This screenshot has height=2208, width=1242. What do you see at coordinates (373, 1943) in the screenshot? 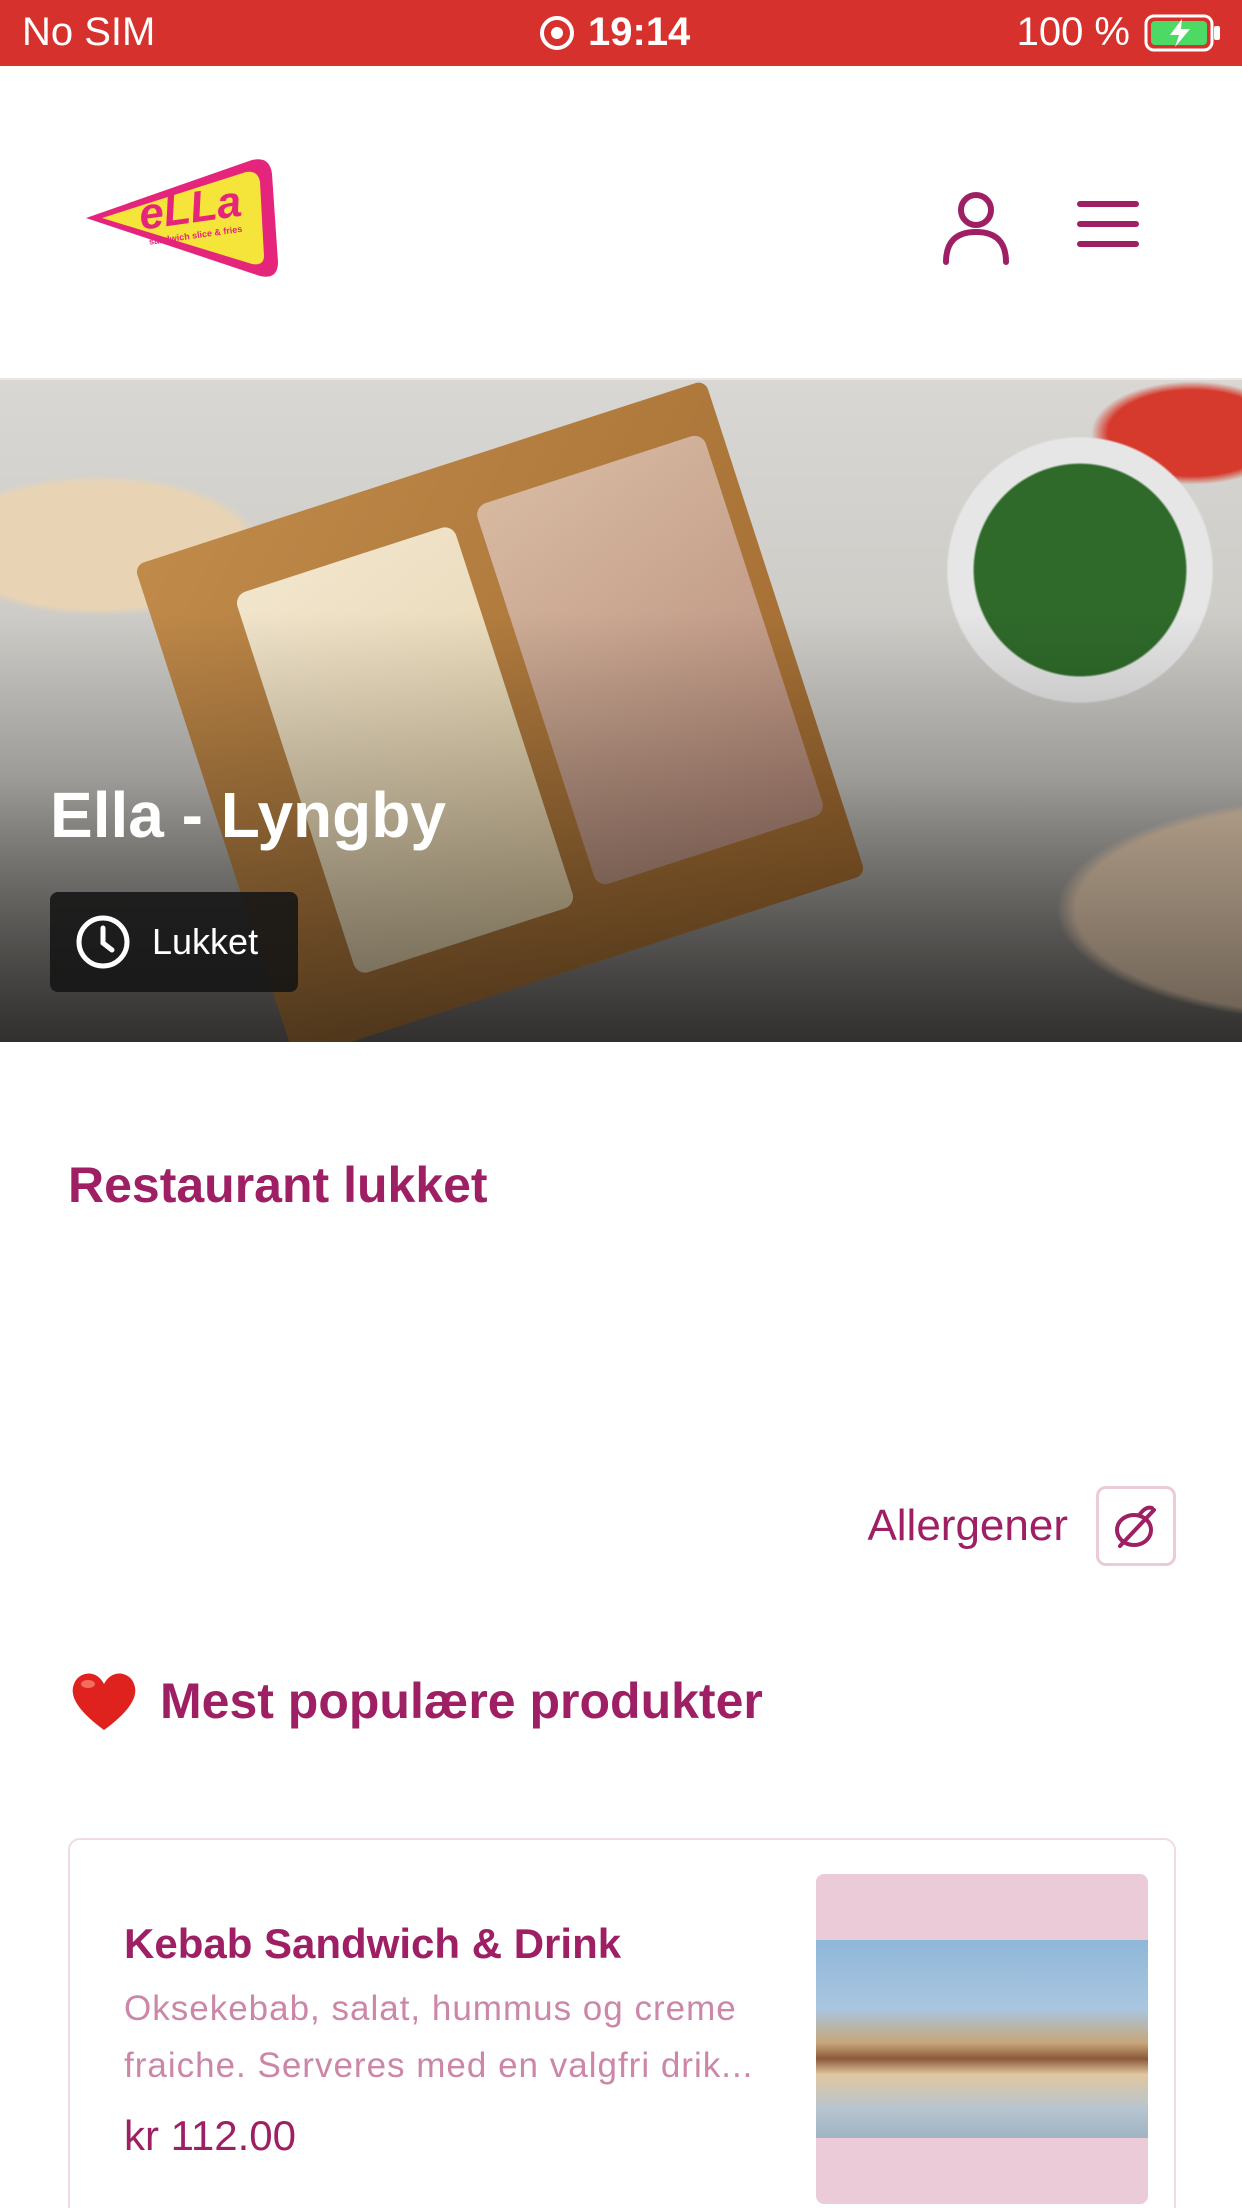
I see `product-name: Kebab Sandwich & Drink` at bounding box center [373, 1943].